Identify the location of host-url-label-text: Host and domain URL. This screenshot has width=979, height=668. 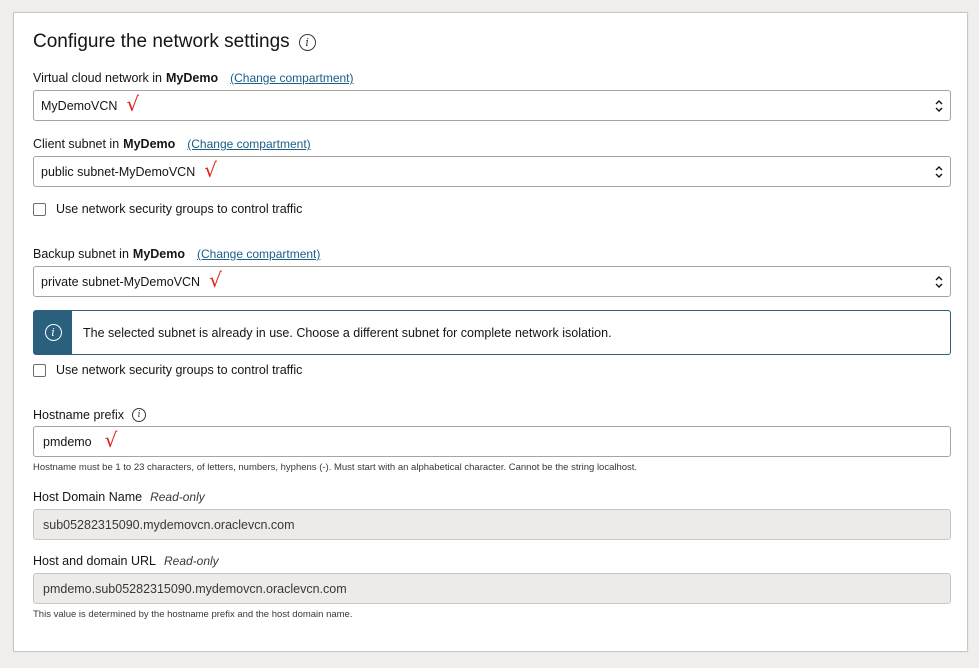
(94, 561).